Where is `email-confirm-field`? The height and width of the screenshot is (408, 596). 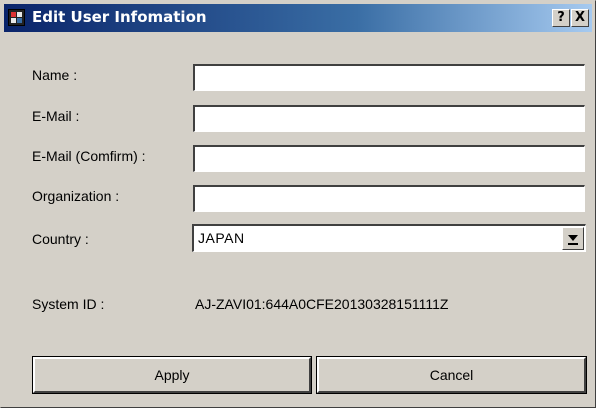 email-confirm-field is located at coordinates (389, 158).